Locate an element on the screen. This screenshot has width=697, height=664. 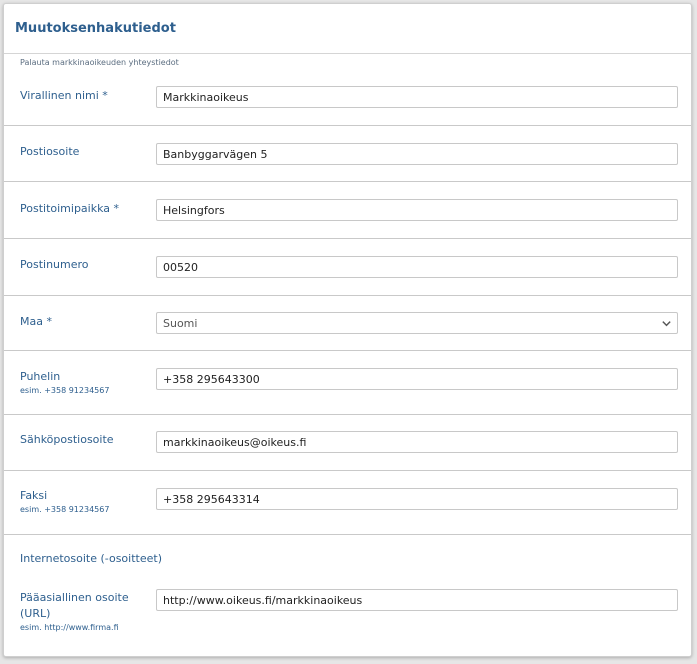
street-address-label: Postiosoite is located at coordinates (50, 151).